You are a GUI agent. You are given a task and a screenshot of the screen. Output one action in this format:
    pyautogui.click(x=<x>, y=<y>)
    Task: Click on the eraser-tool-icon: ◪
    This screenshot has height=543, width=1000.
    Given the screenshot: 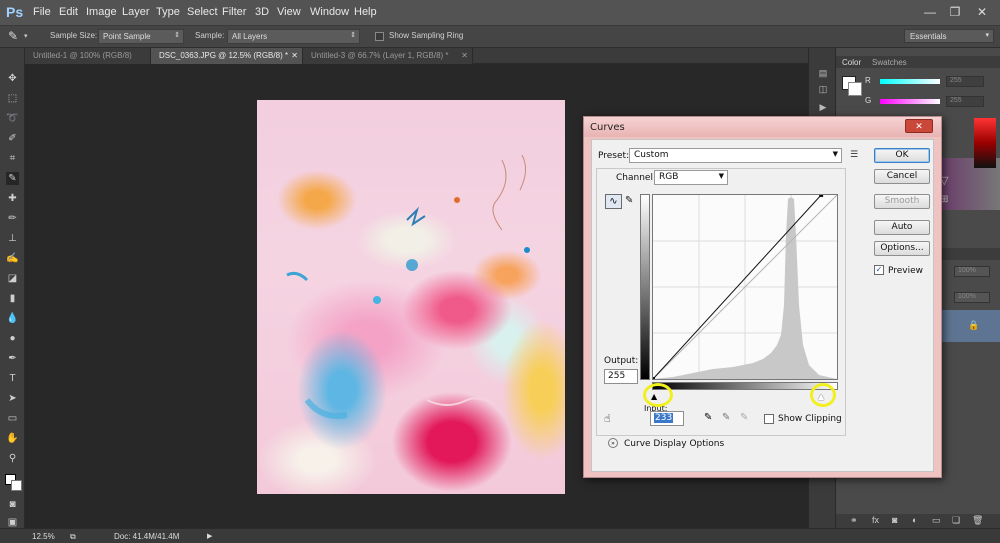 What is the action you would take?
    pyautogui.click(x=12, y=278)
    